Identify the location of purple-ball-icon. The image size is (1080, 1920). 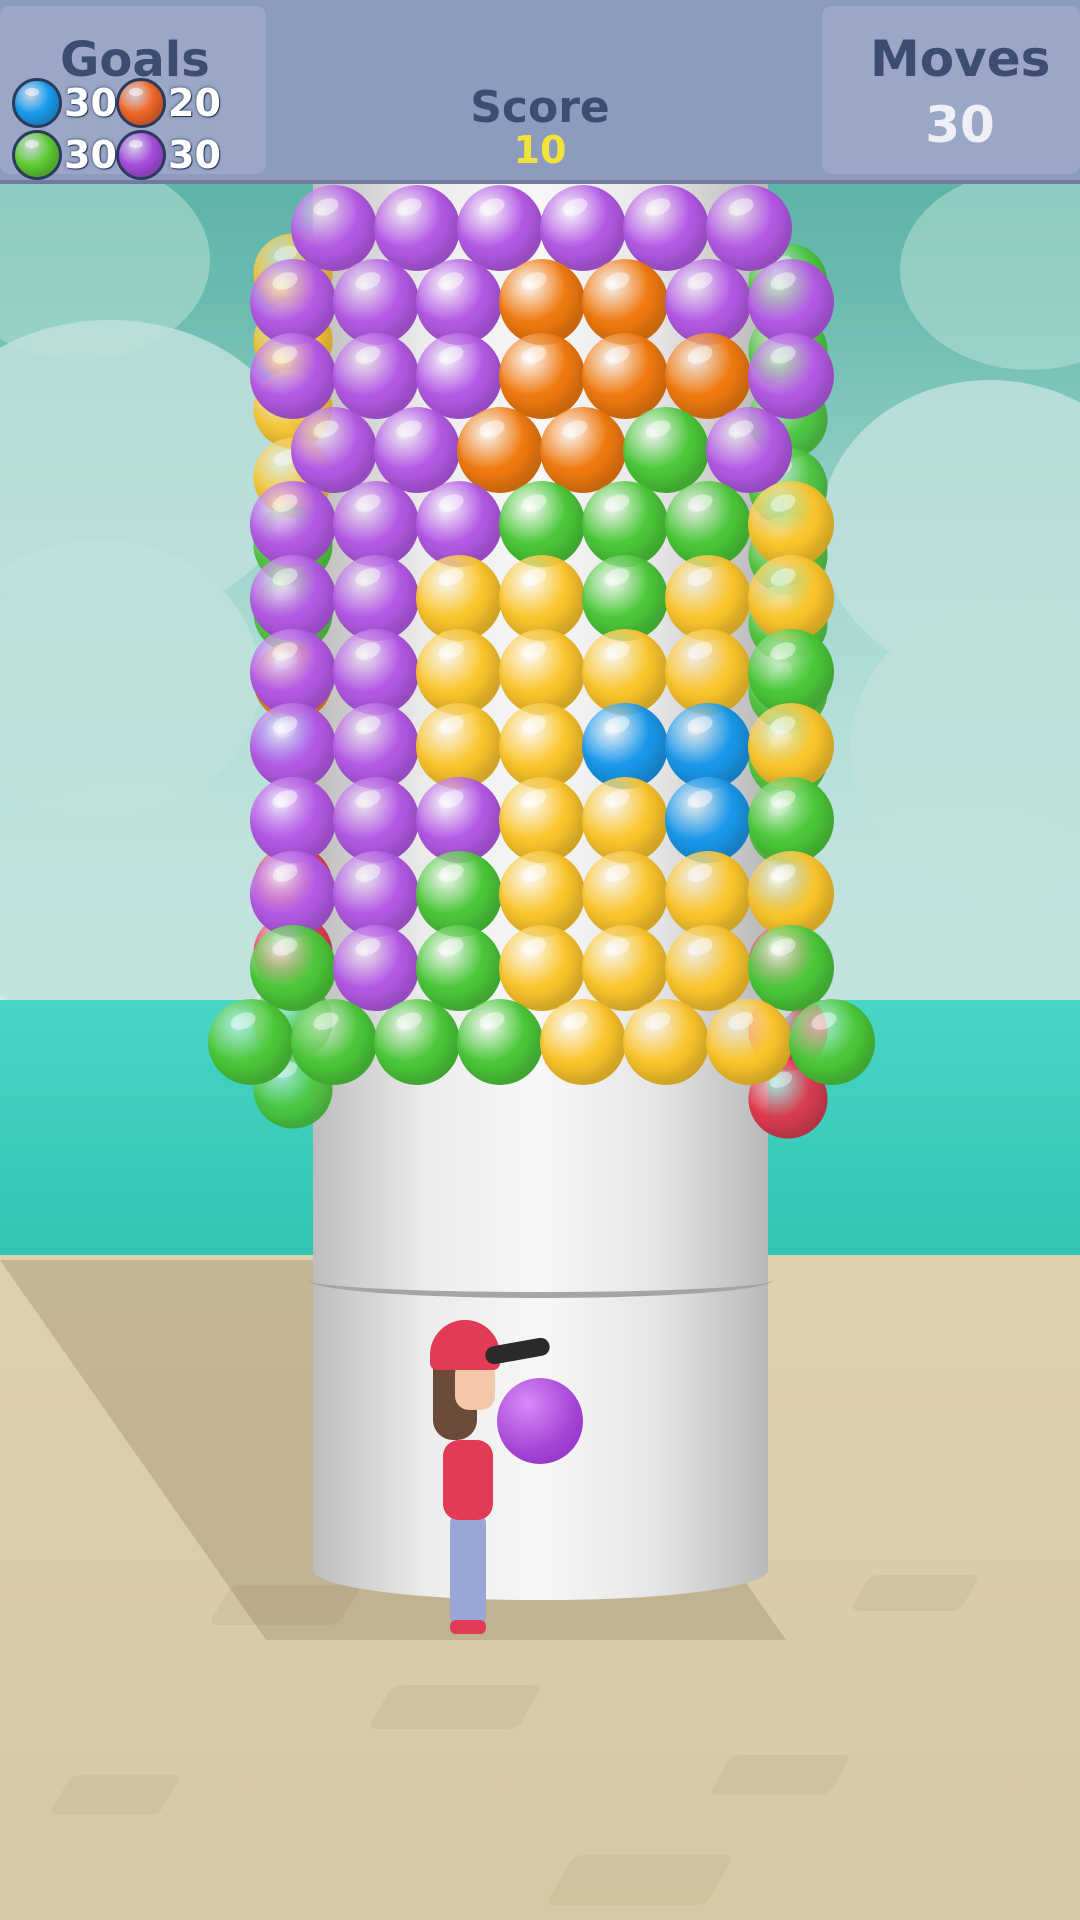
(141, 155).